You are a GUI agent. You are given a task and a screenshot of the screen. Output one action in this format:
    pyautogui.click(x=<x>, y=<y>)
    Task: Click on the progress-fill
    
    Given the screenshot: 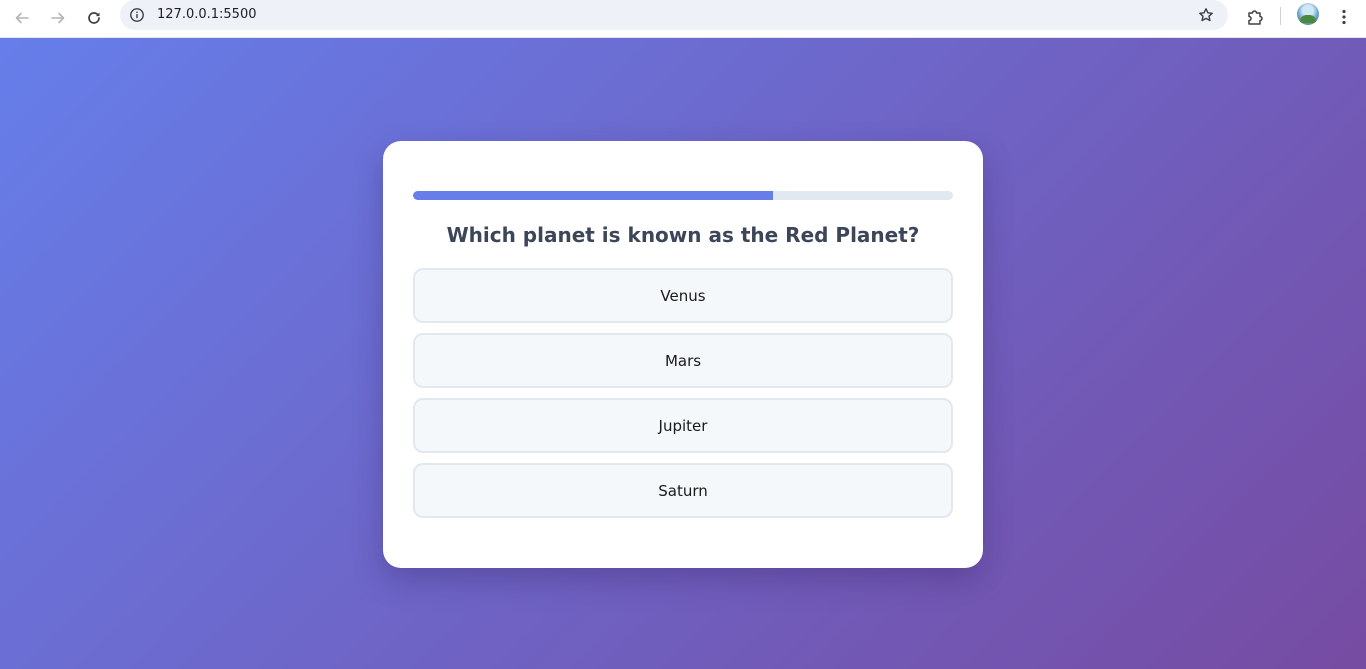 What is the action you would take?
    pyautogui.click(x=593, y=195)
    